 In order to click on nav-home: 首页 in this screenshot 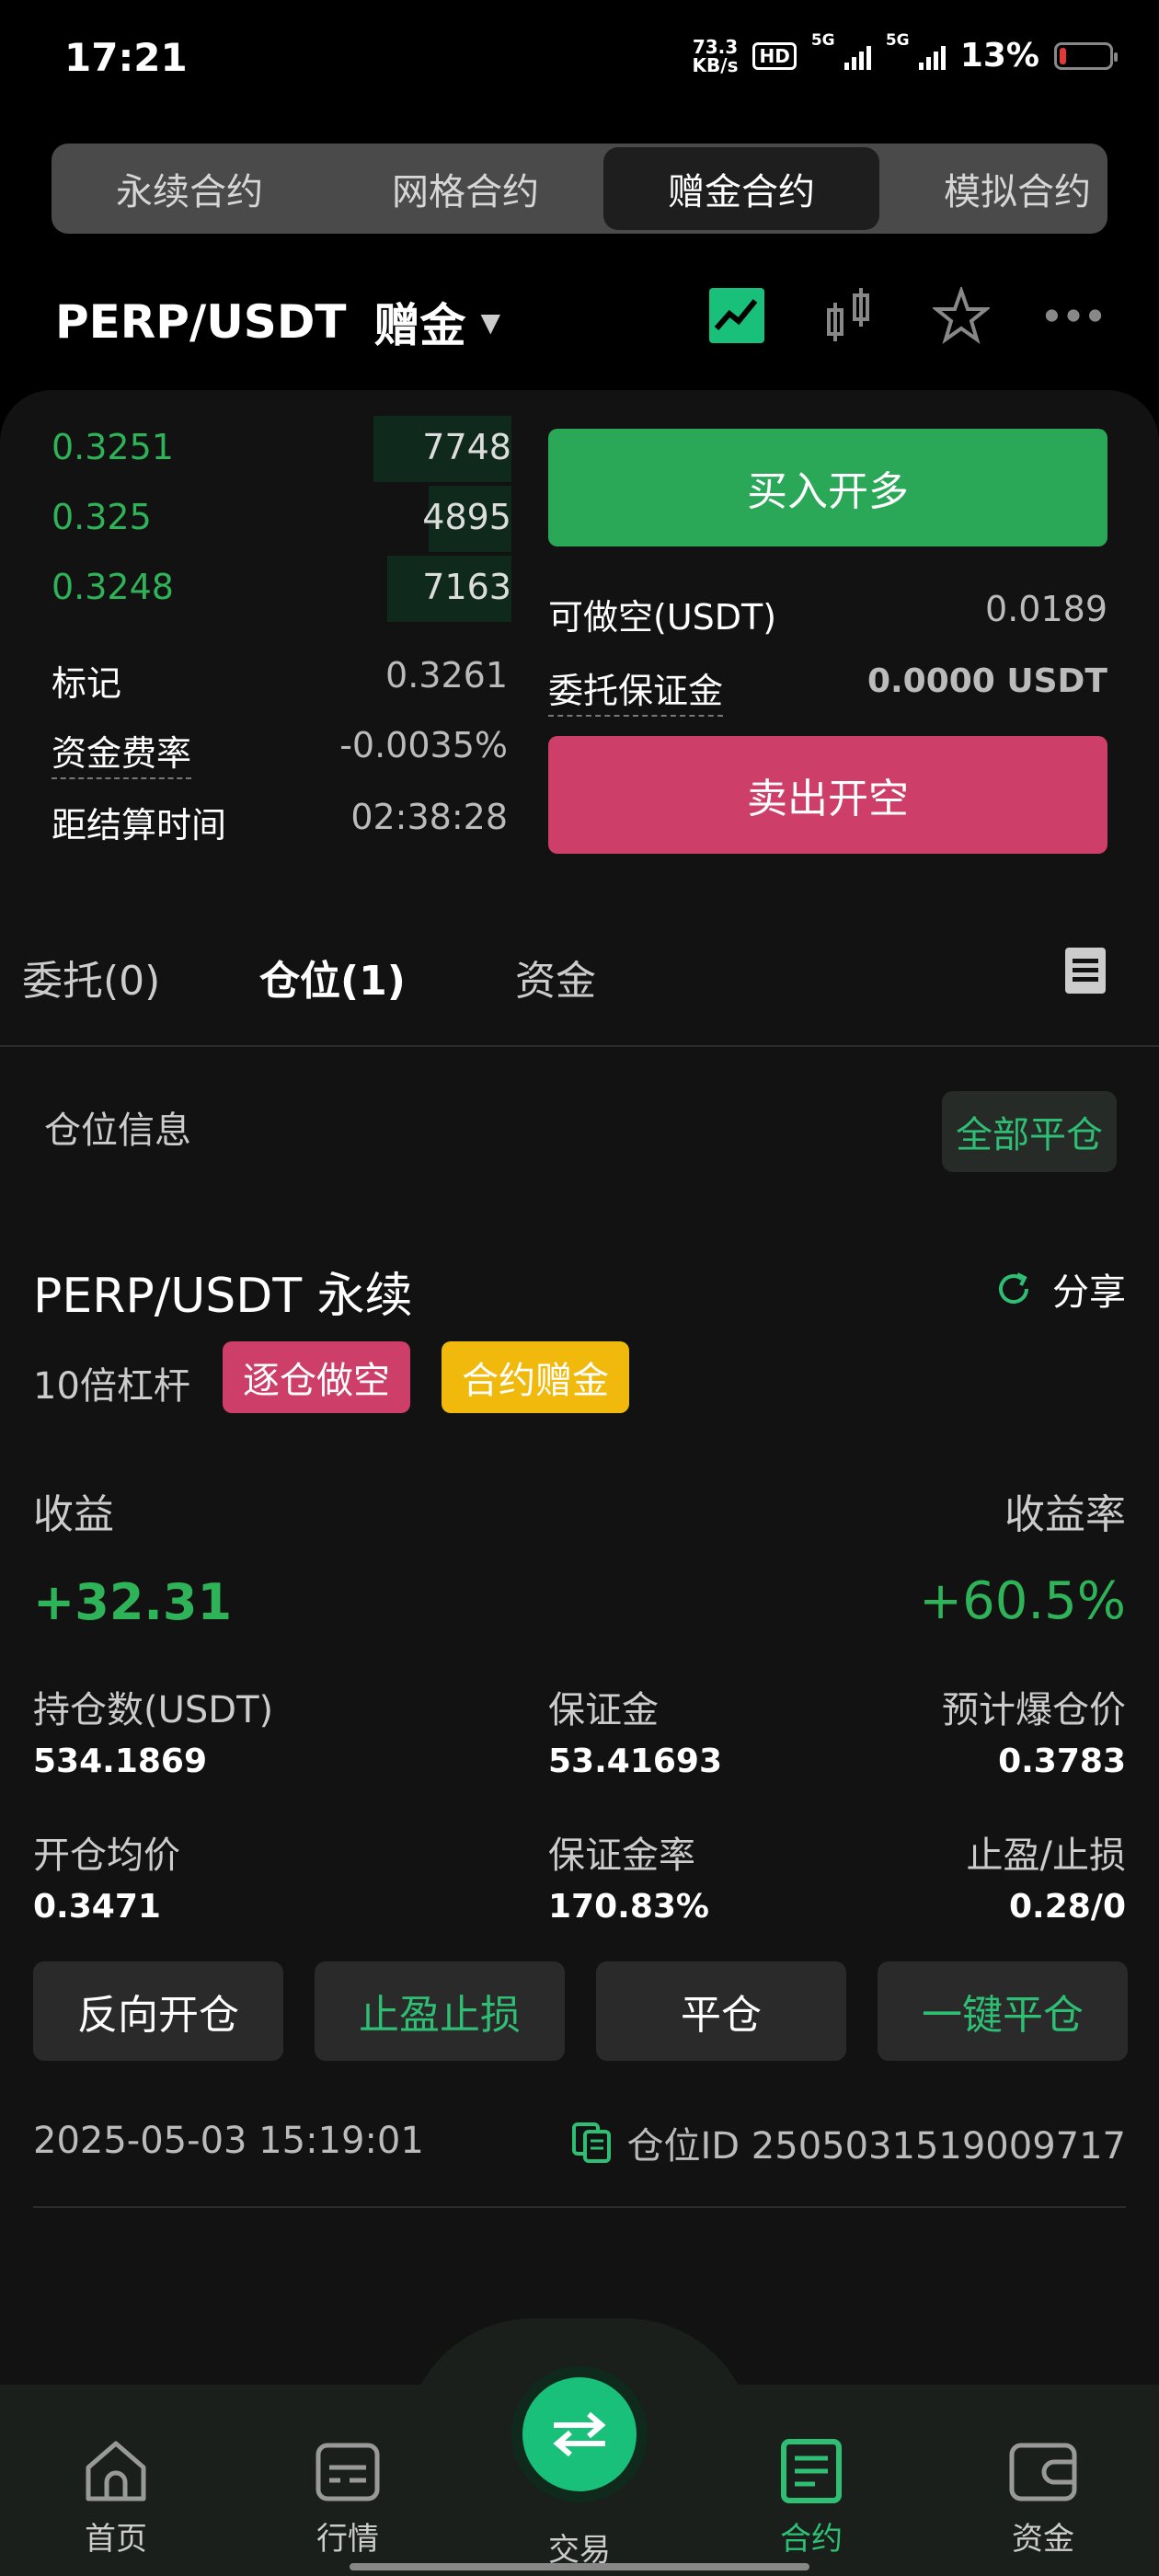, I will do `click(115, 2497)`.